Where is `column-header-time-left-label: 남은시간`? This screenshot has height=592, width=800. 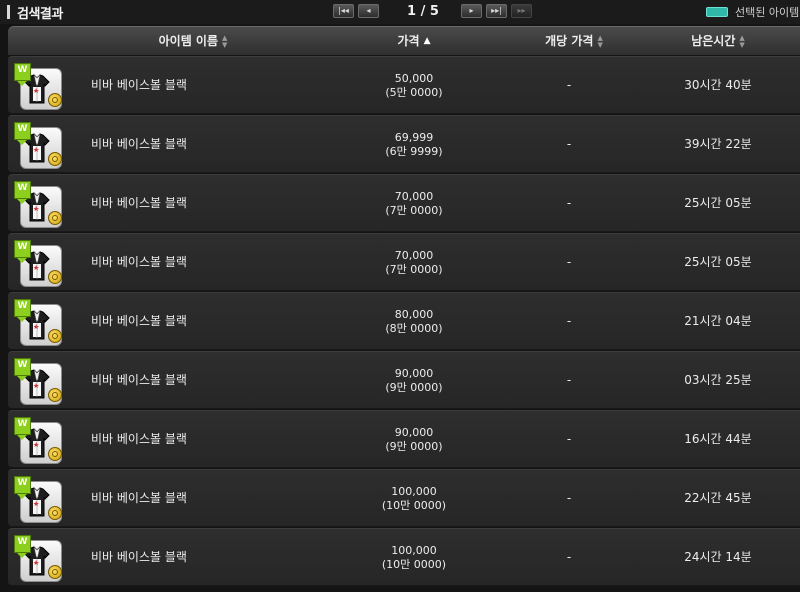
column-header-time-left-label: 남은시간 is located at coordinates (713, 41).